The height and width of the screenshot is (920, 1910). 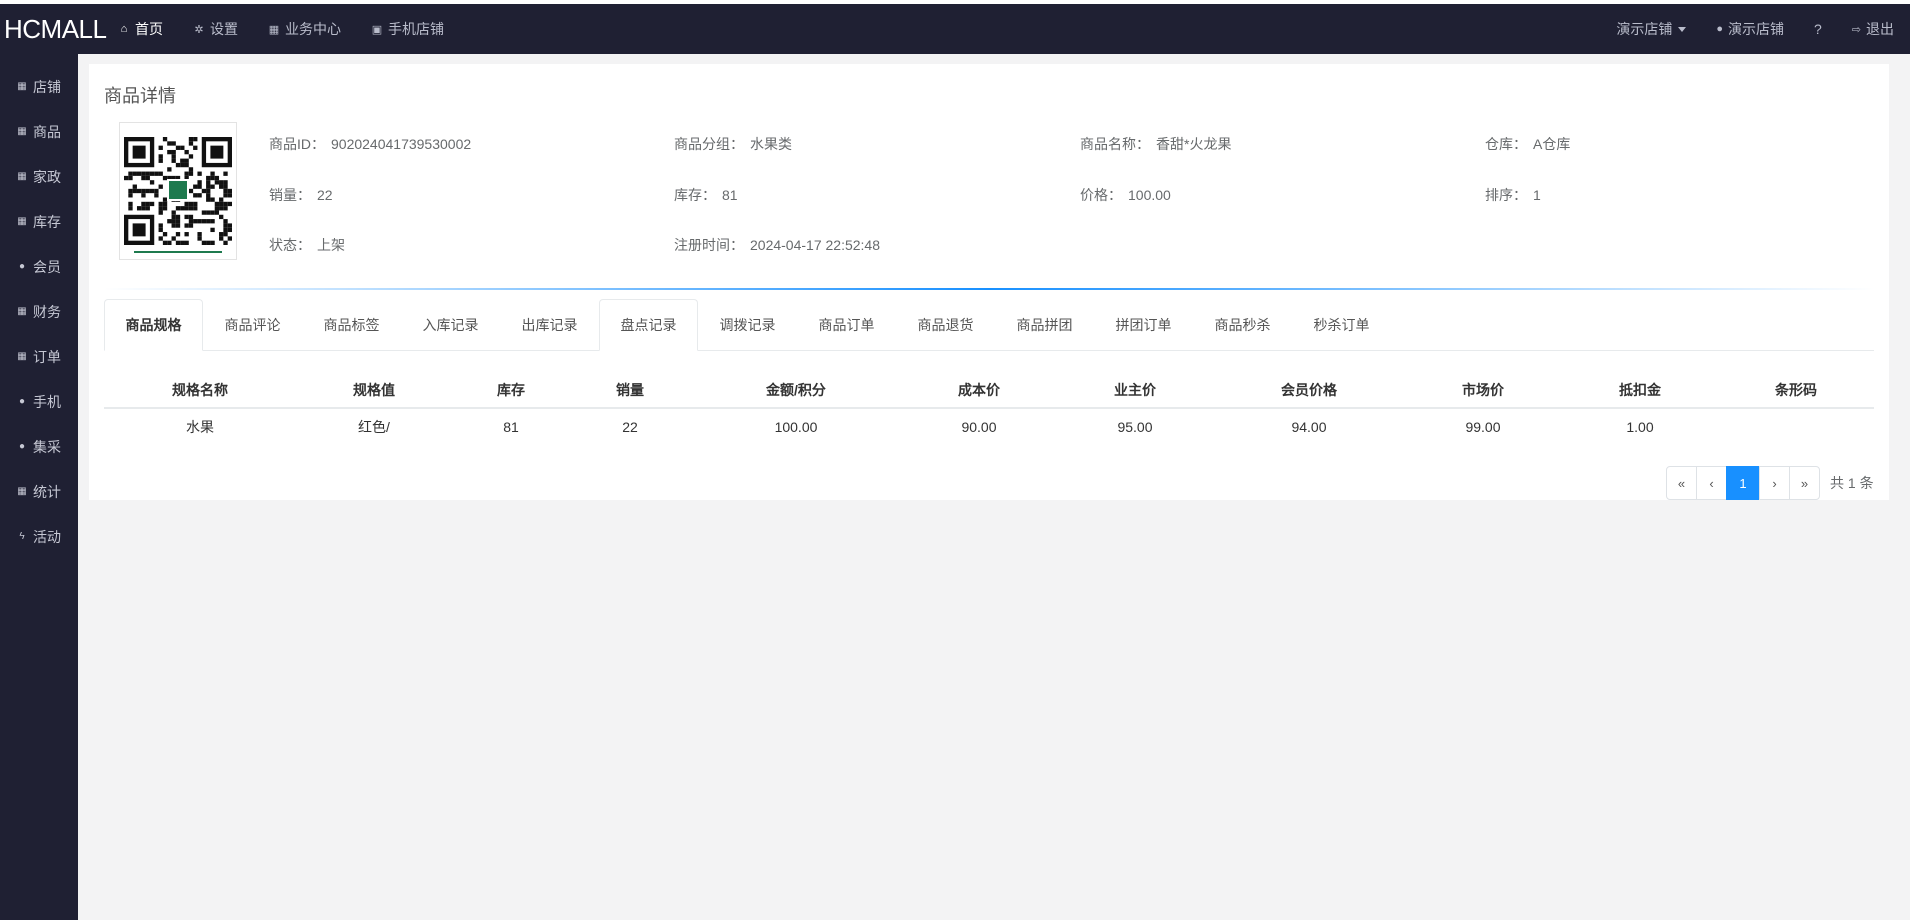 What do you see at coordinates (1483, 390) in the screenshot?
I see `column-header: 市场价` at bounding box center [1483, 390].